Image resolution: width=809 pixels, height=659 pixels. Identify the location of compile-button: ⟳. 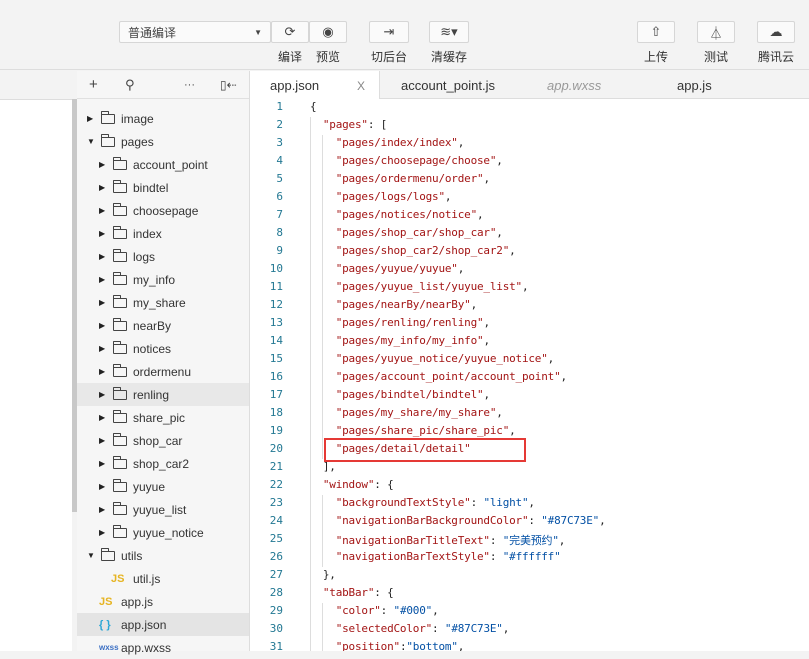
(290, 32).